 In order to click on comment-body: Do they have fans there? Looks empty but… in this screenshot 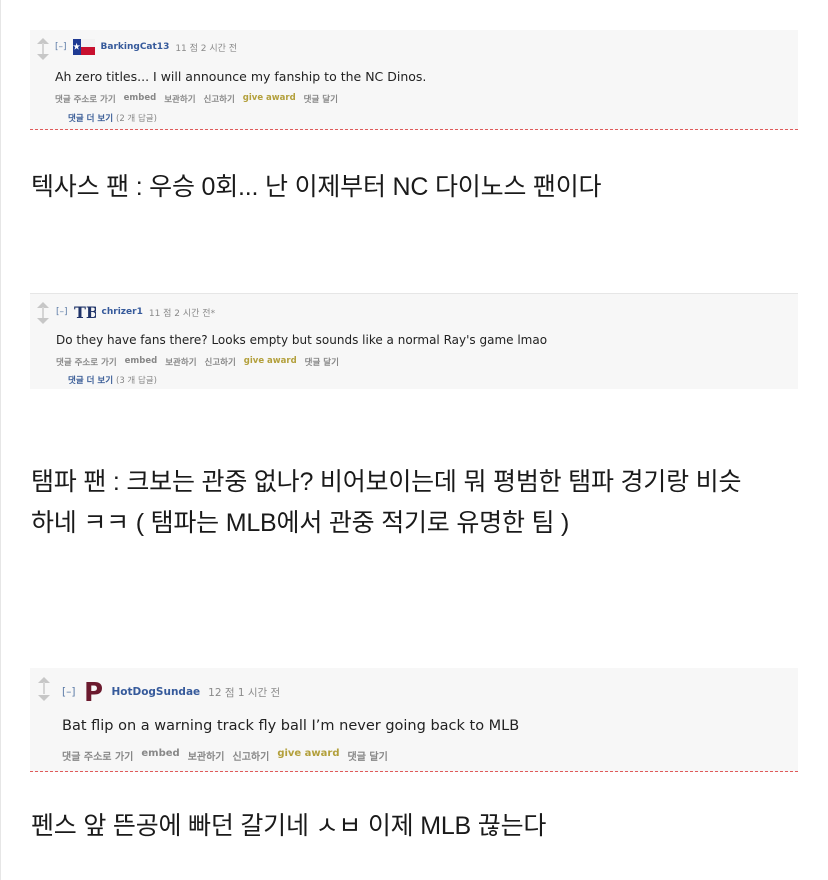, I will do `click(302, 340)`.